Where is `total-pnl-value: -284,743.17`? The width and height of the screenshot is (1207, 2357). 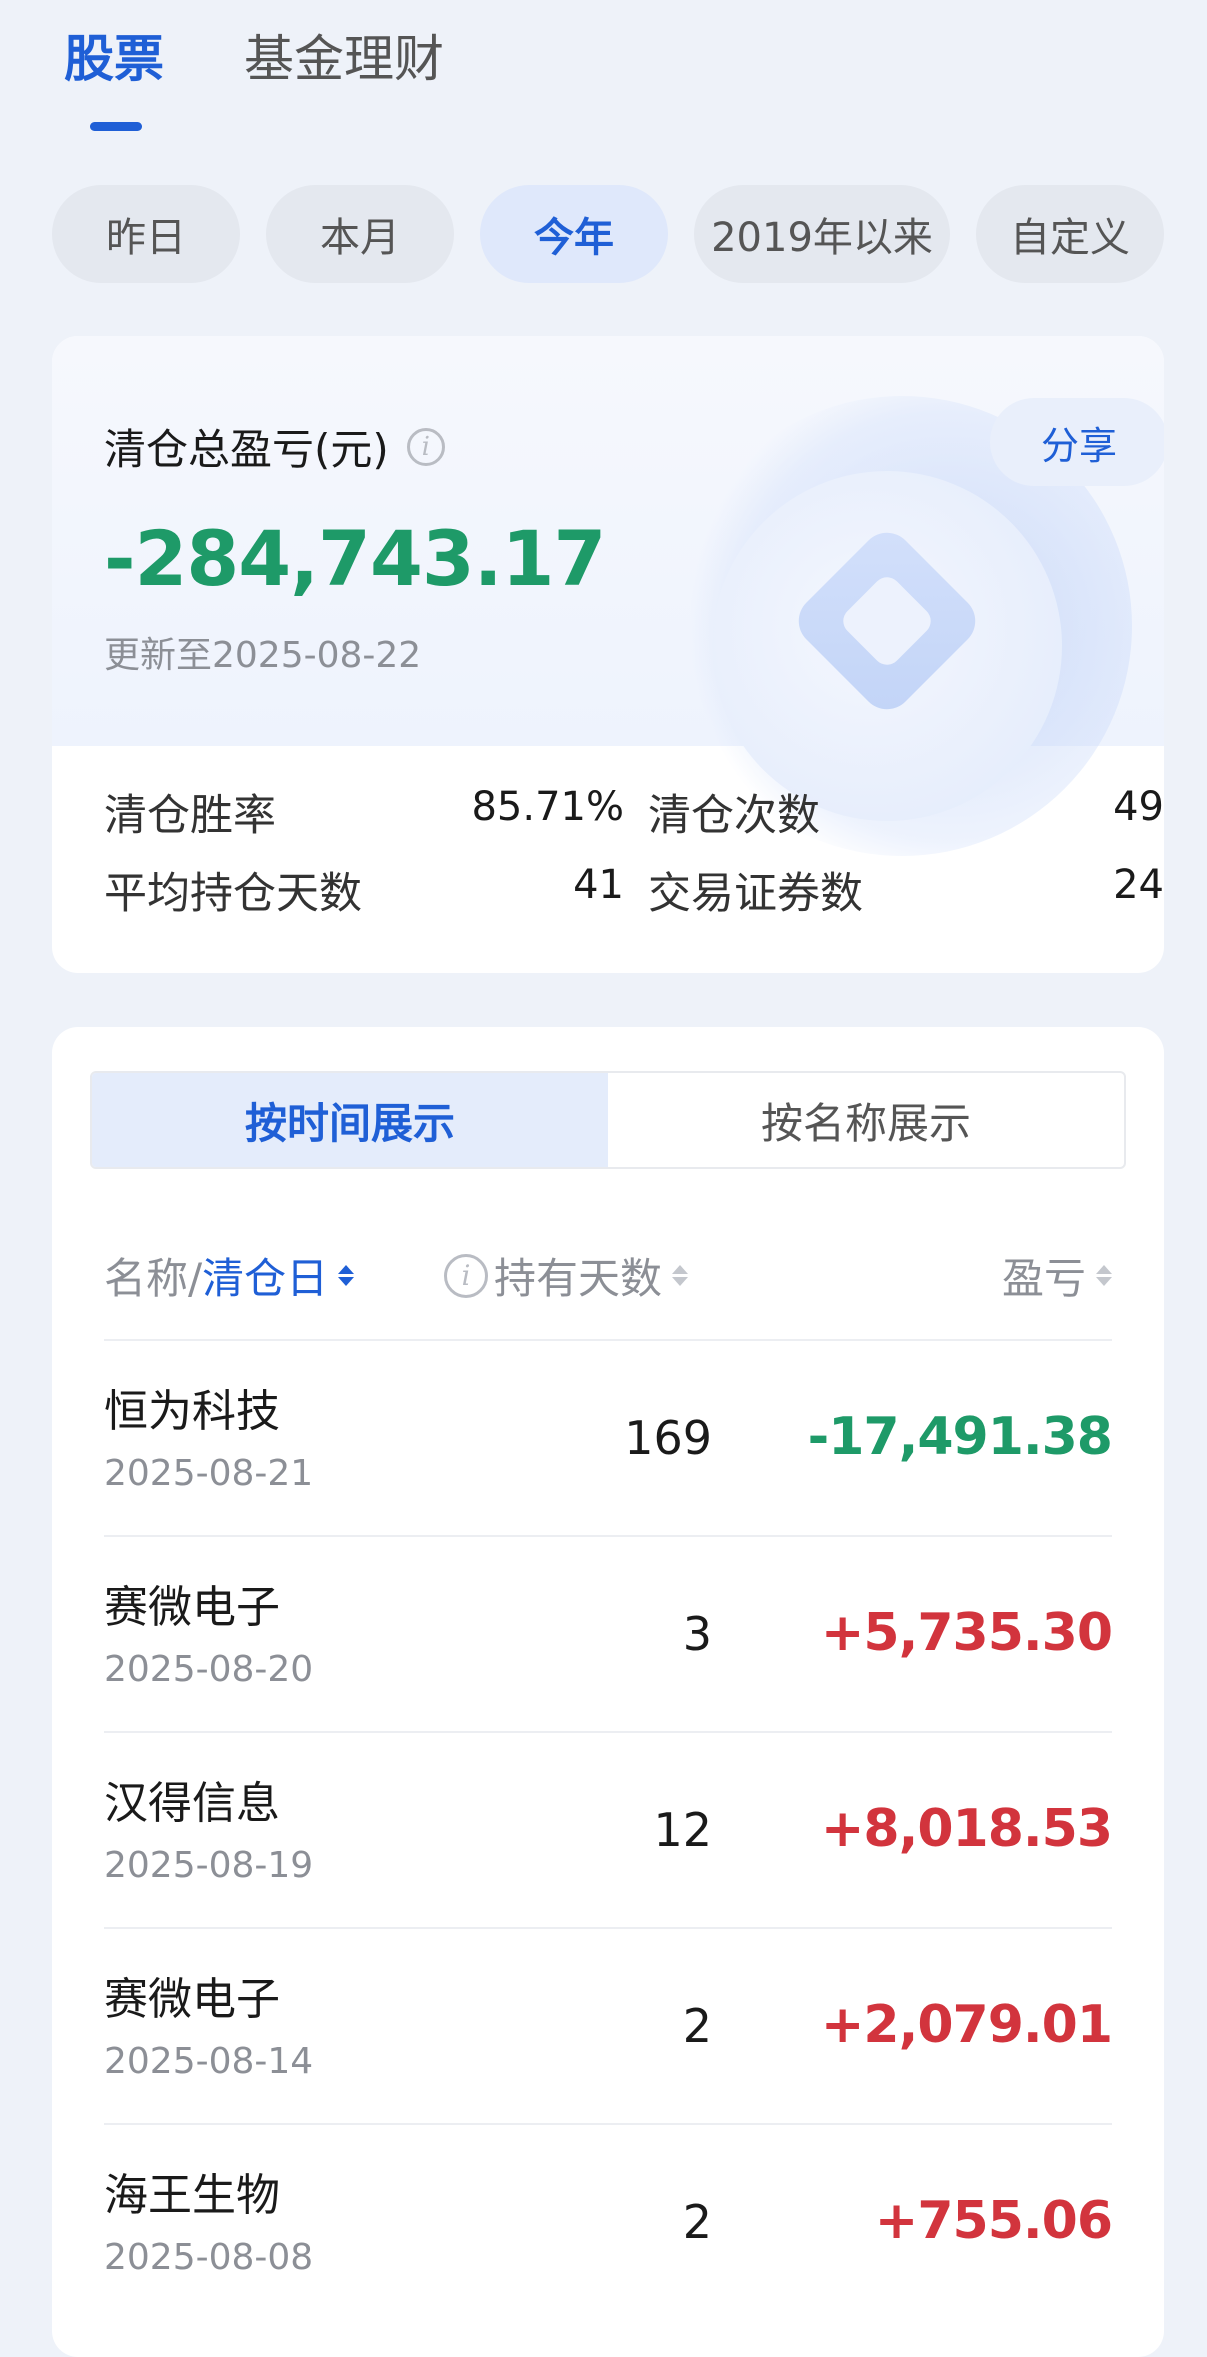 total-pnl-value: -284,743.17 is located at coordinates (355, 558).